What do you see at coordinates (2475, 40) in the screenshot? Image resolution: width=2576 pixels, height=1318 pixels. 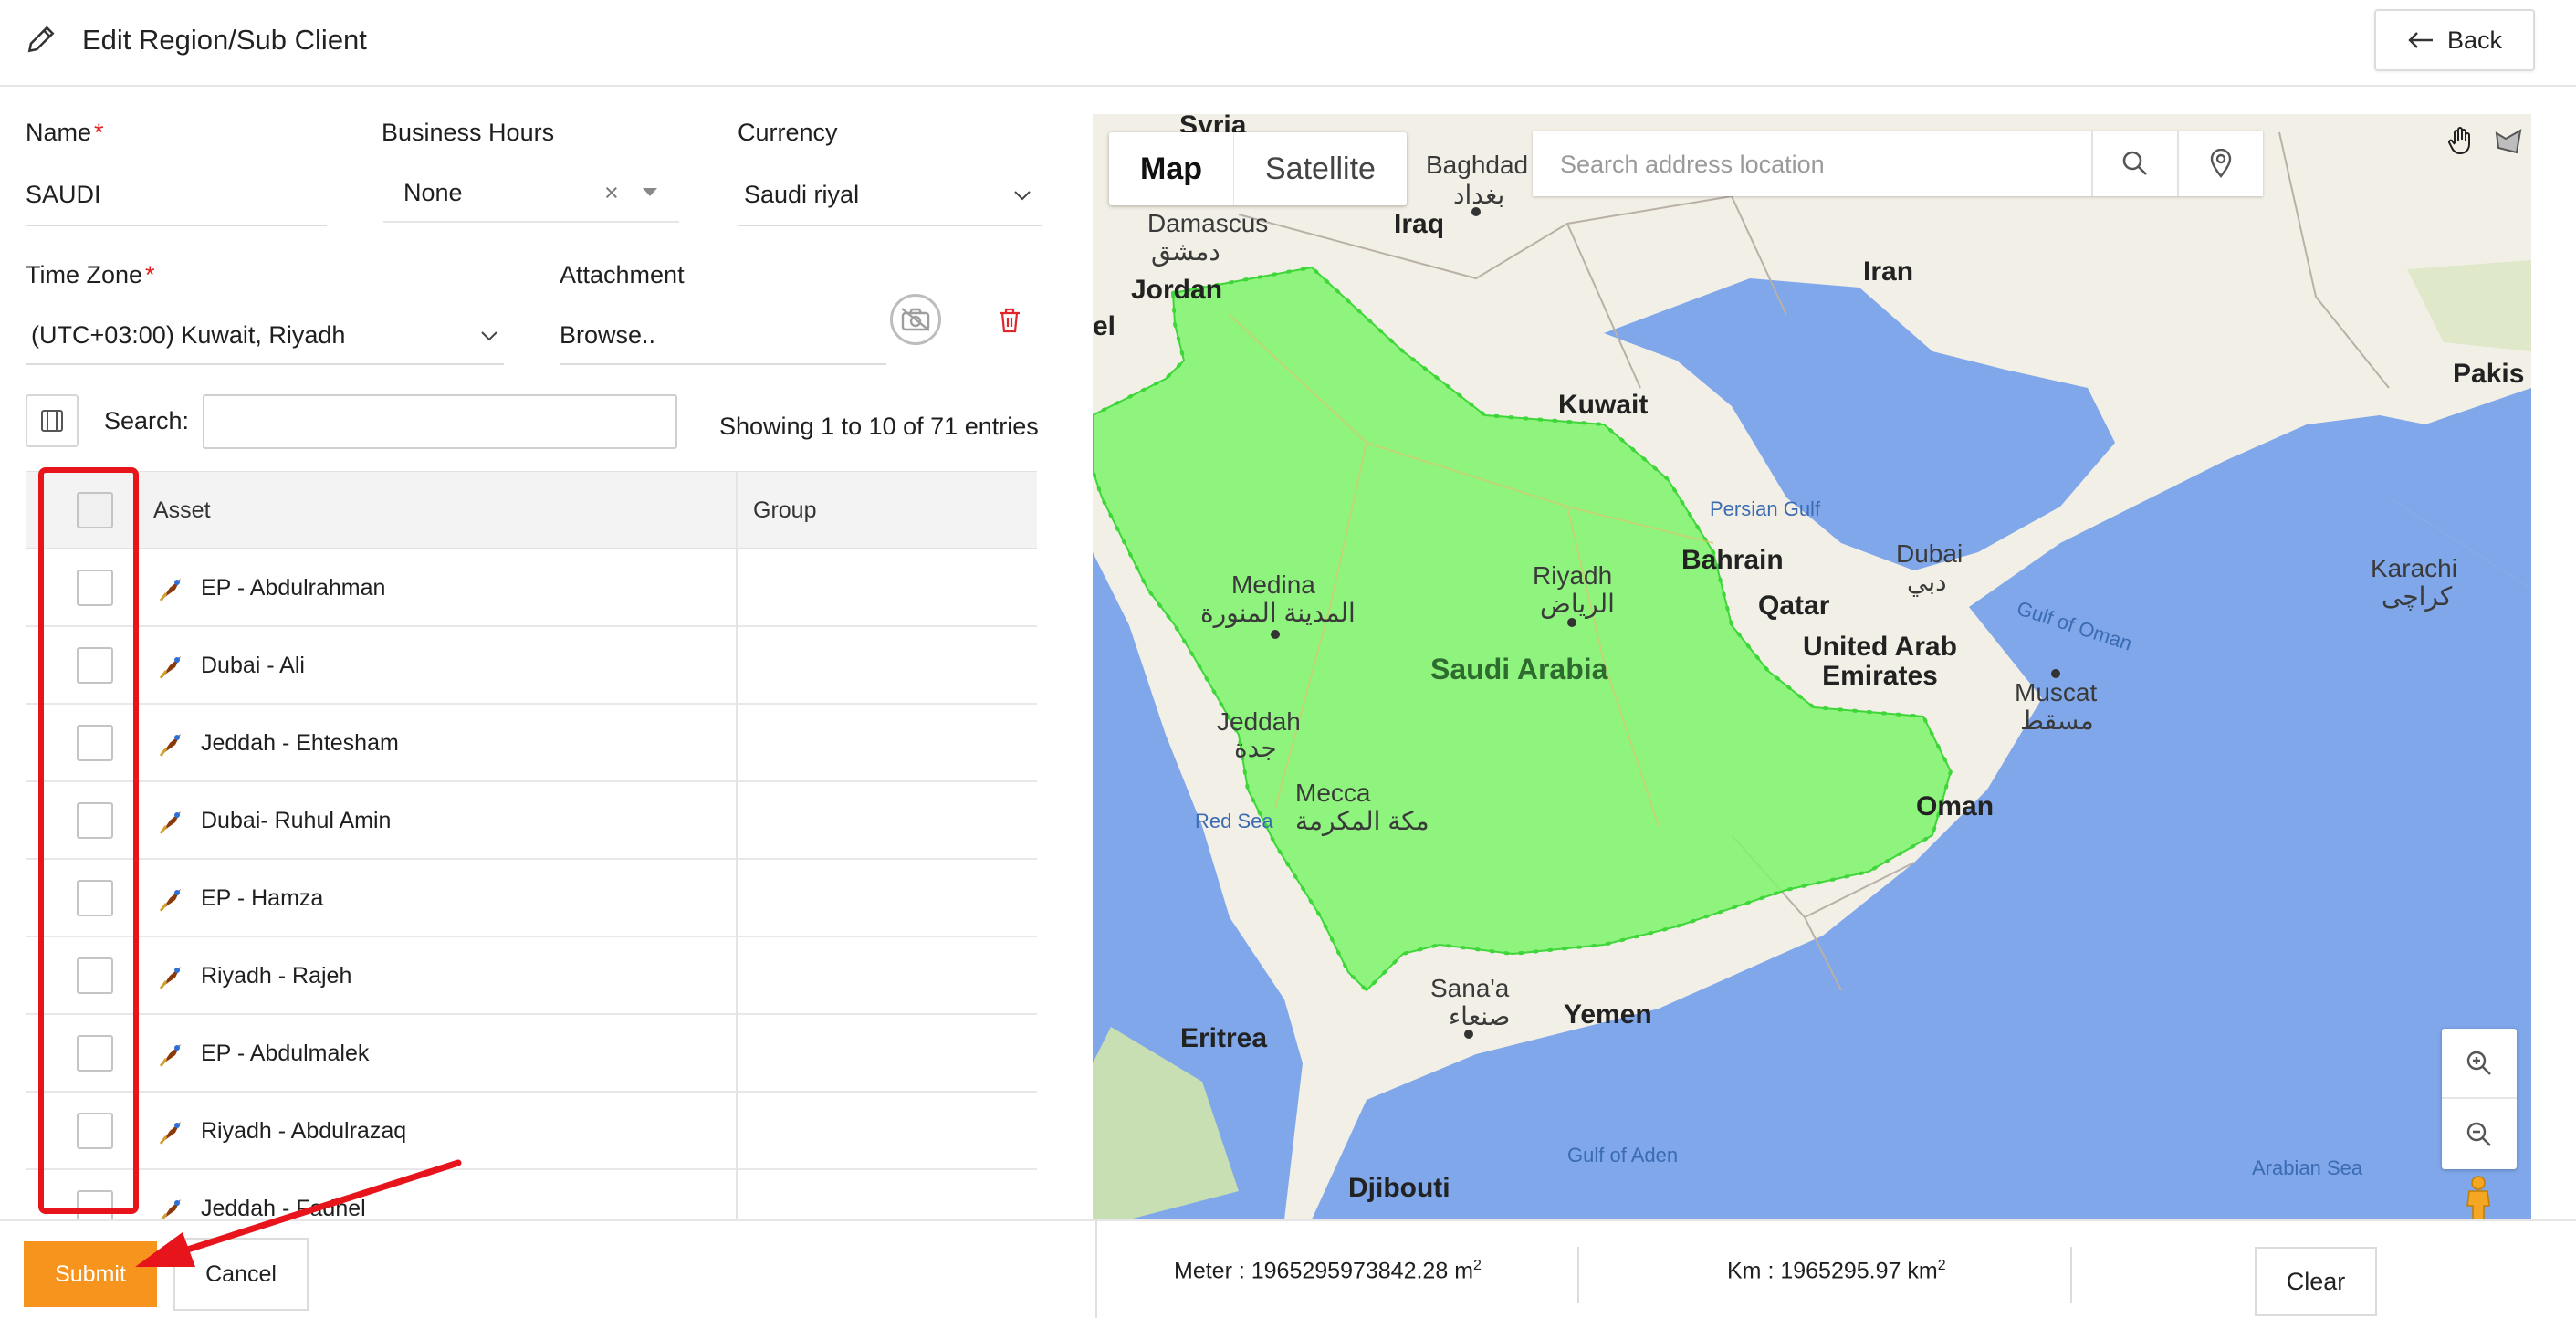 I see `back-button-label: Back` at bounding box center [2475, 40].